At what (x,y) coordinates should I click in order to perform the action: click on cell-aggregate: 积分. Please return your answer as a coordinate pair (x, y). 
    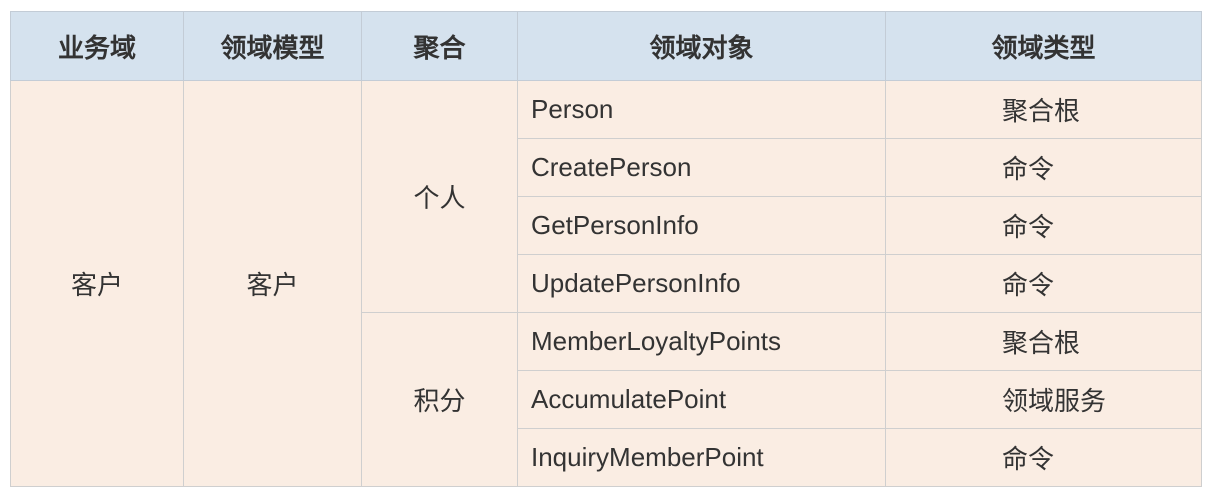
    Looking at the image, I should click on (439, 399).